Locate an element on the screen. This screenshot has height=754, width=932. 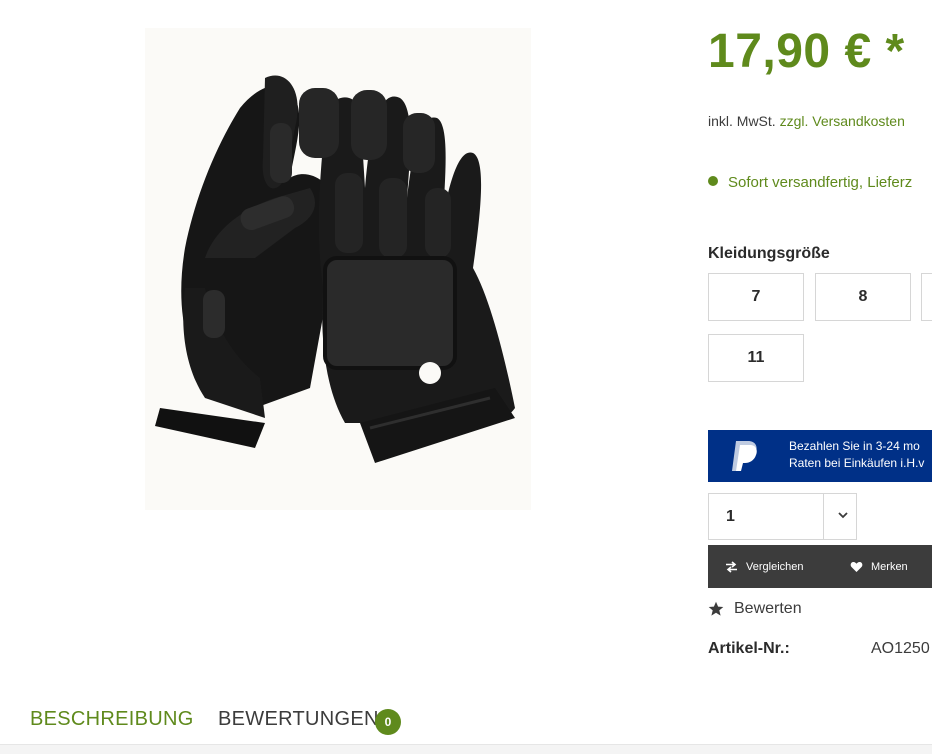
reviews-count-badge: 0 is located at coordinates (388, 722).